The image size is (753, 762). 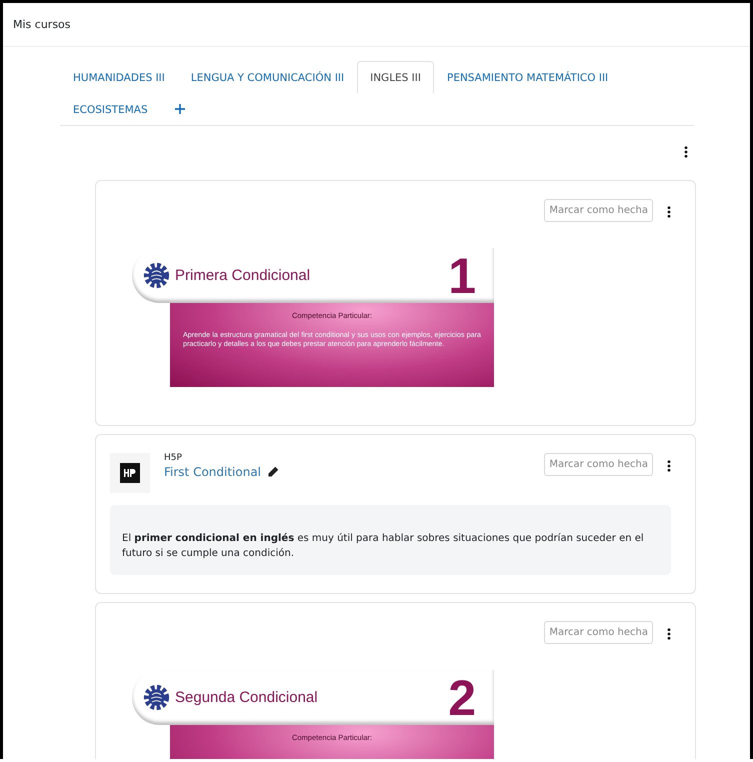 I want to click on course-tab: ECOSISTEMAS, so click(x=110, y=109).